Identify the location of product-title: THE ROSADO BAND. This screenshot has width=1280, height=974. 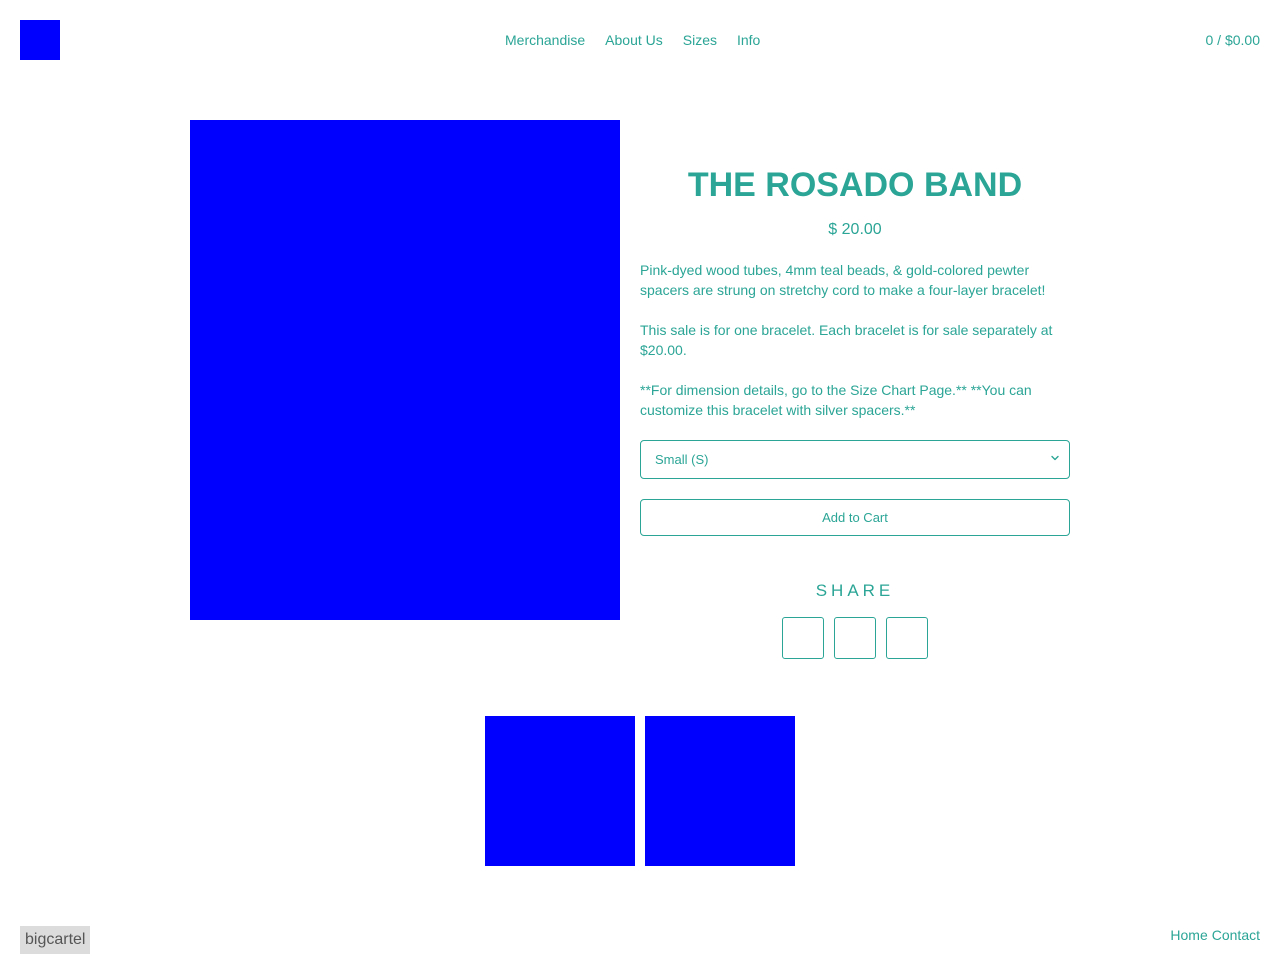
(855, 185).